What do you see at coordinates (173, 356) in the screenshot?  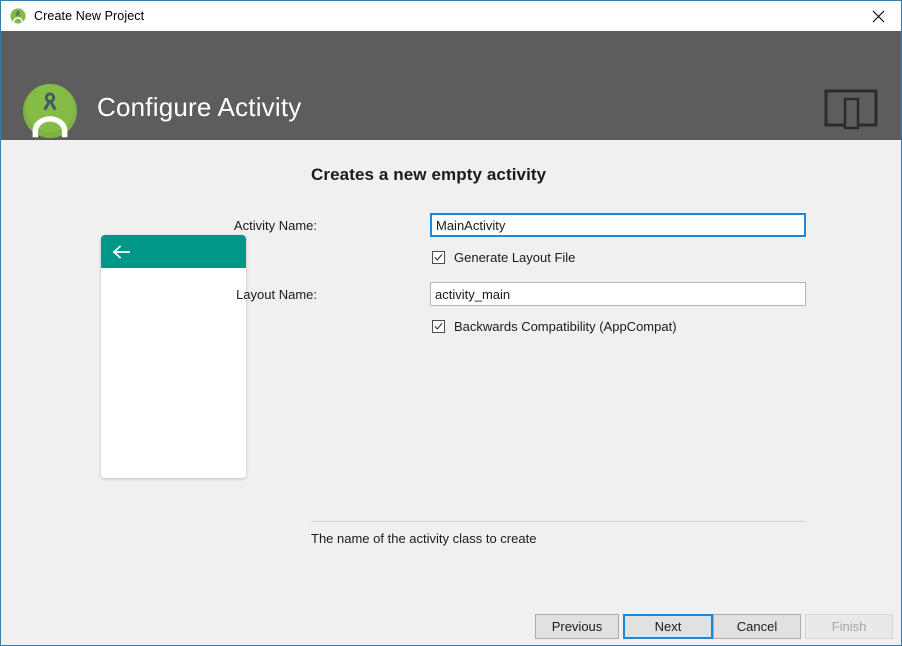 I see `activity-preview` at bounding box center [173, 356].